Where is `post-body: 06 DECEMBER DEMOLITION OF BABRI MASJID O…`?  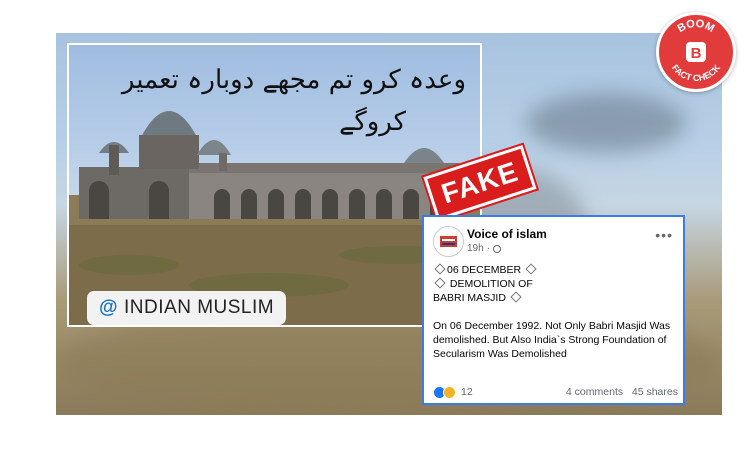 post-body: 06 DECEMBER DEMOLITION OF BABRI MASJID O… is located at coordinates (555, 312).